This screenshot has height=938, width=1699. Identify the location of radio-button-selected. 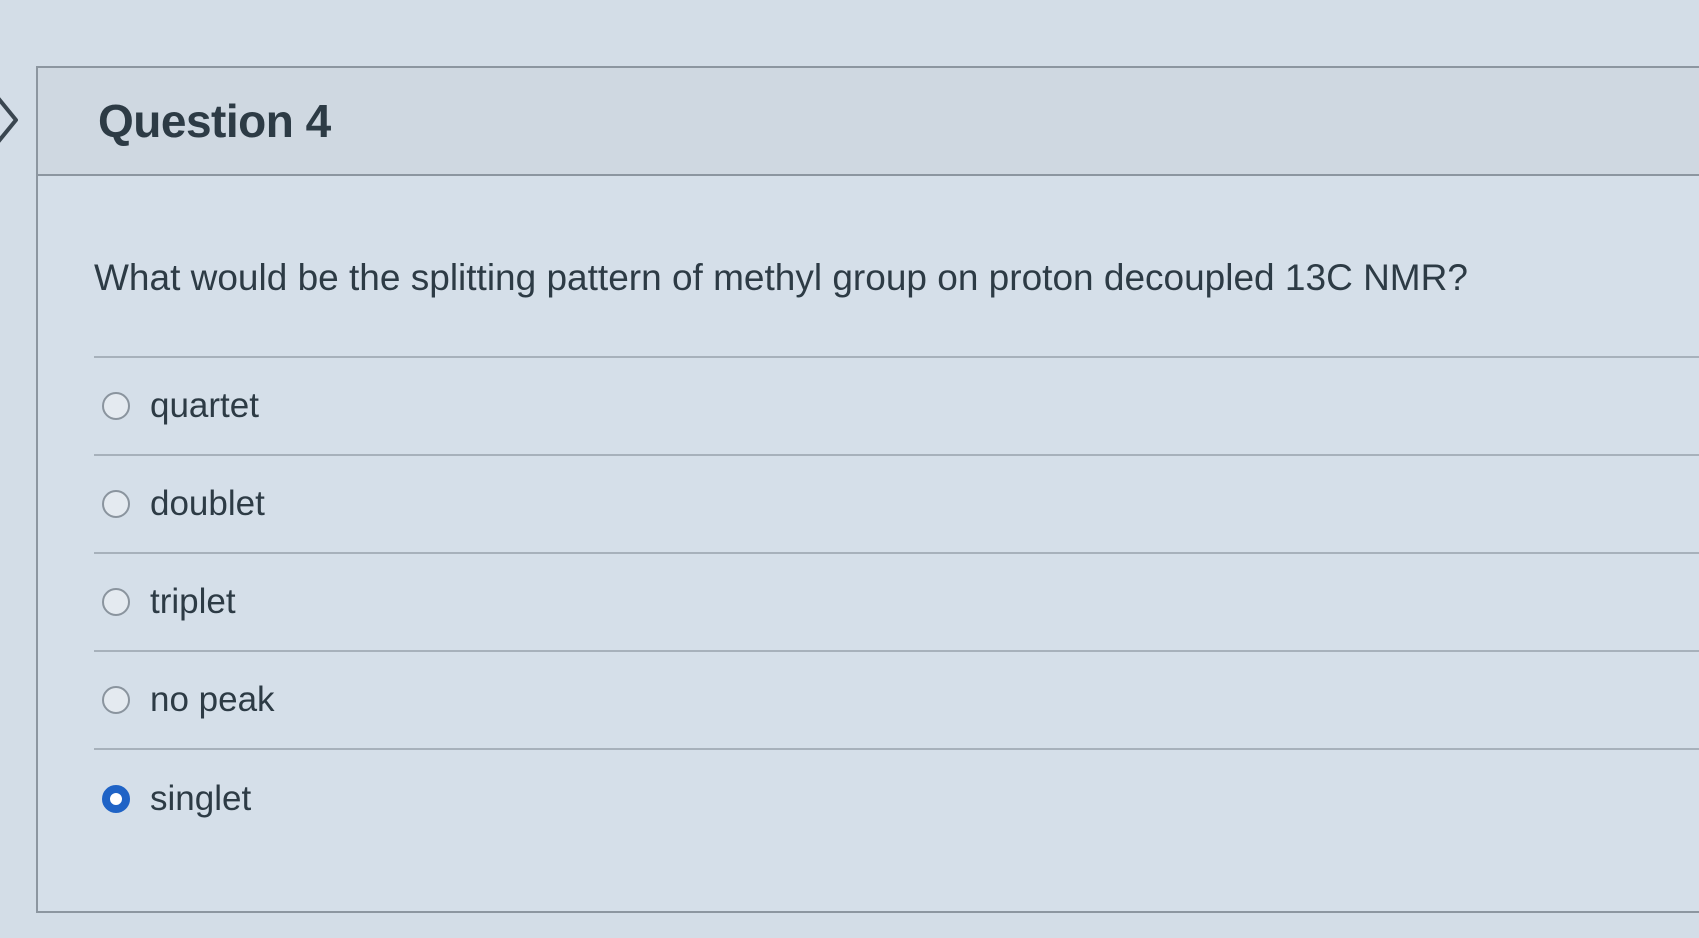
(116, 799).